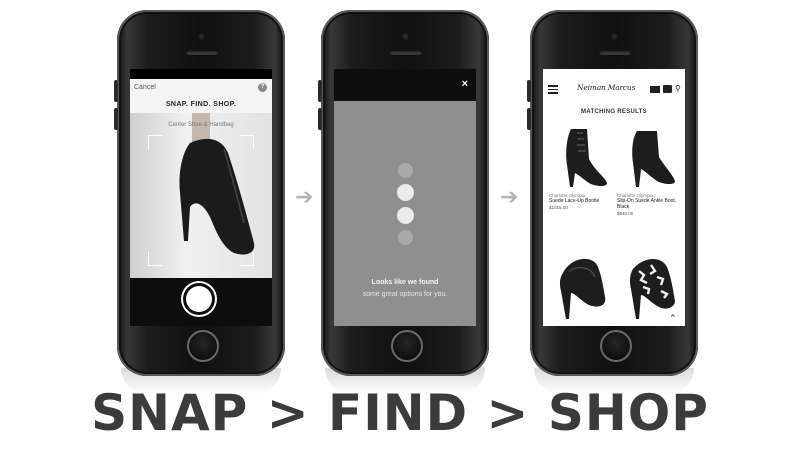 The height and width of the screenshot is (450, 800). I want to click on result-submessage: some great options for you., so click(405, 294).